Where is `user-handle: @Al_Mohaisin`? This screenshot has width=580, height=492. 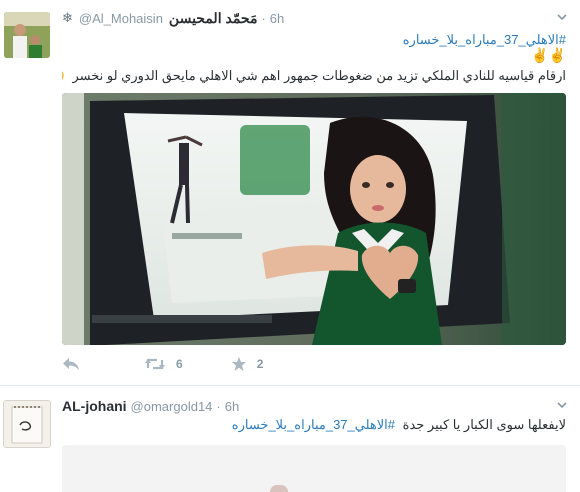 user-handle: @Al_Mohaisin is located at coordinates (121, 18).